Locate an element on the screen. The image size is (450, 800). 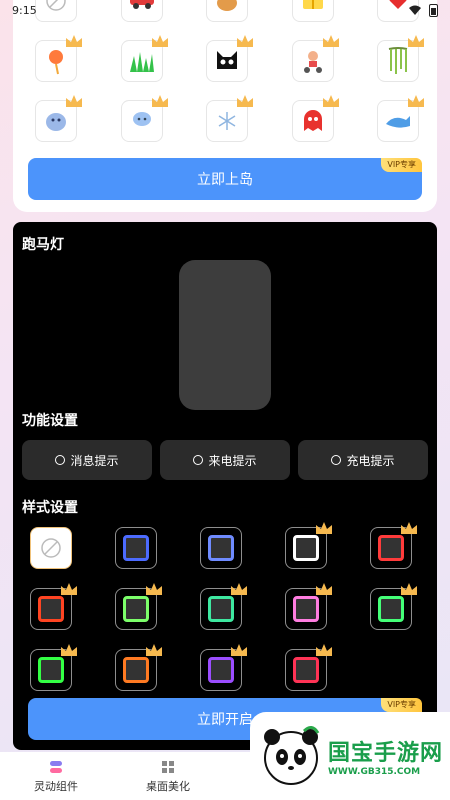
style-none is located at coordinates (51, 548).